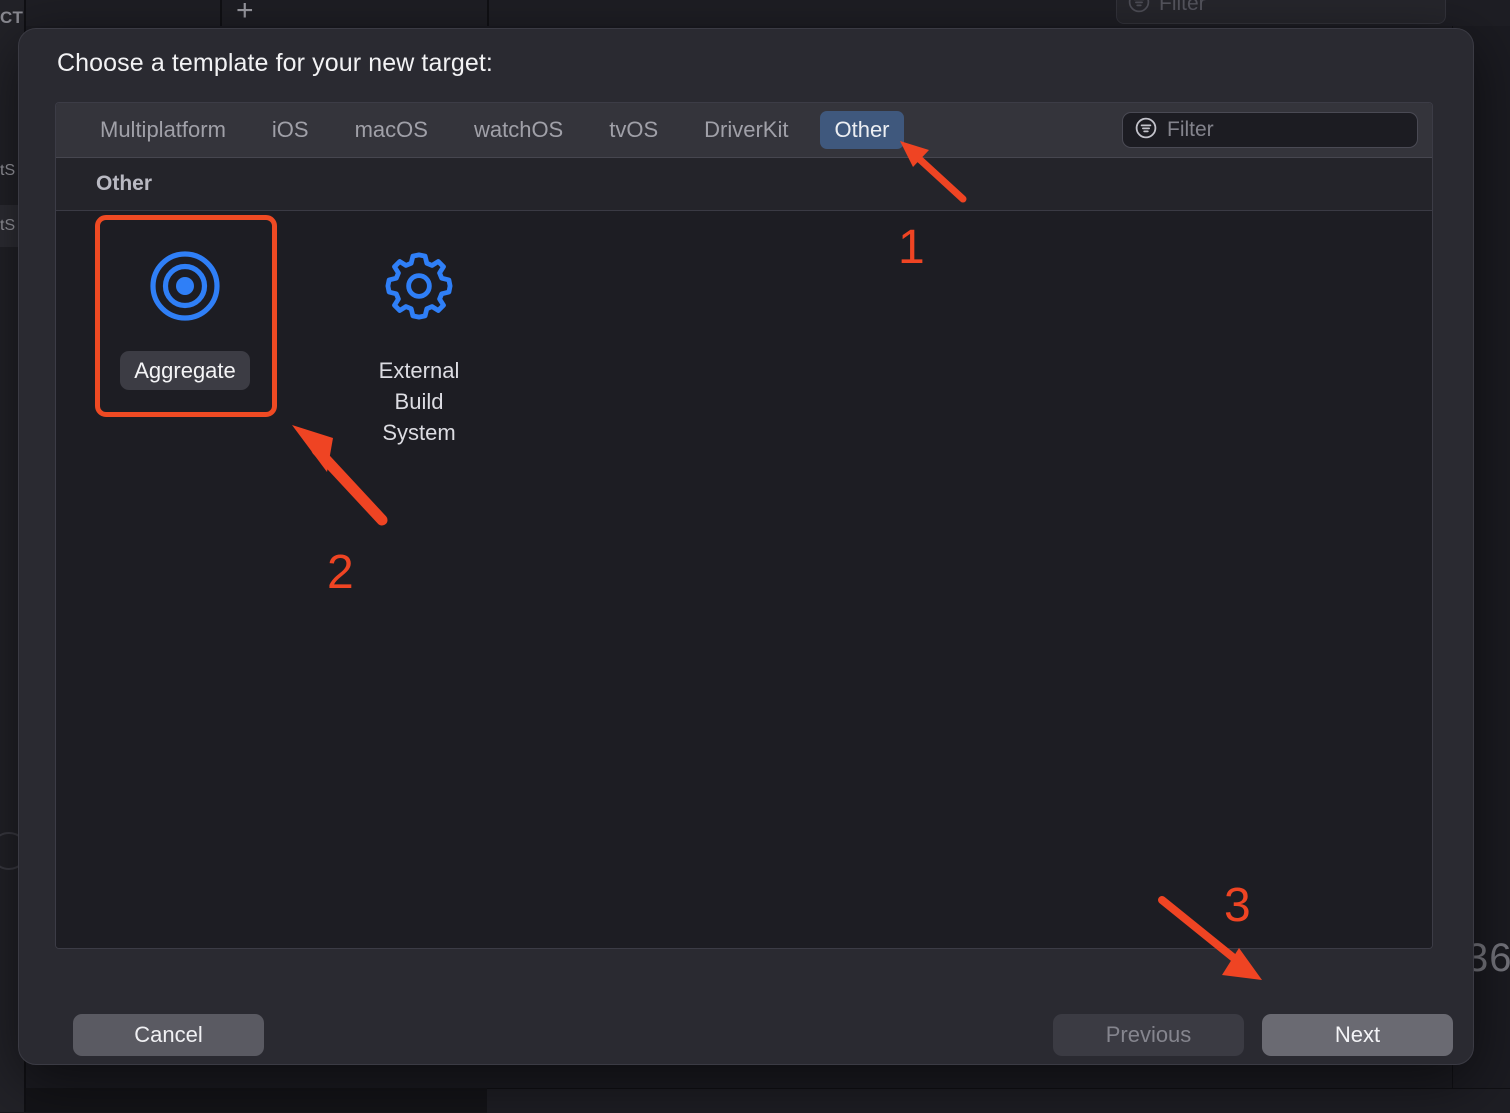 This screenshot has height=1113, width=1510. Describe the element at coordinates (8, 170) in the screenshot. I see `background-sidebar-row-1-label: tS` at that location.